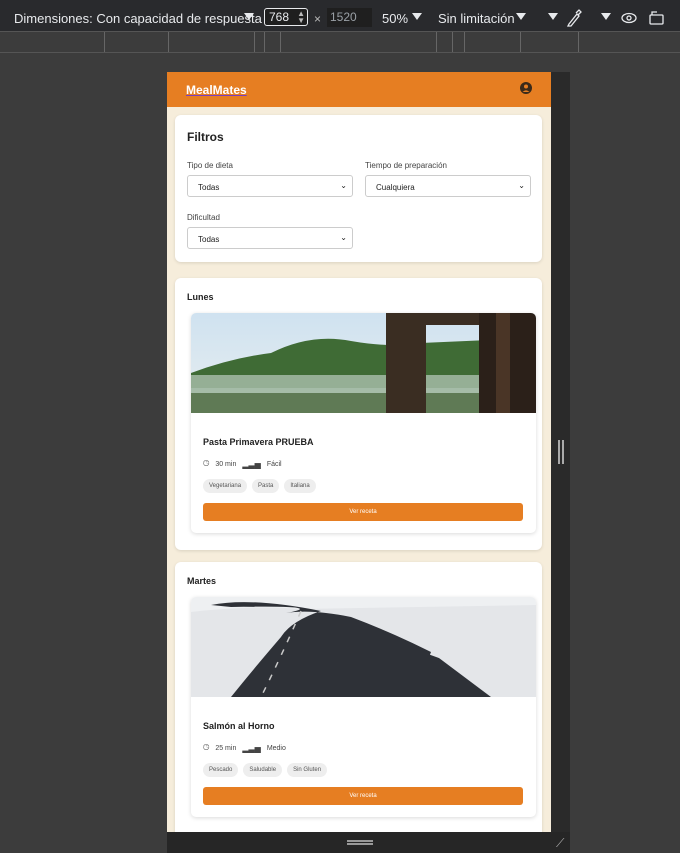 The height and width of the screenshot is (853, 680). Describe the element at coordinates (258, 442) in the screenshot. I see `recipe-name: Pasta Primavera PRUEBA` at that location.